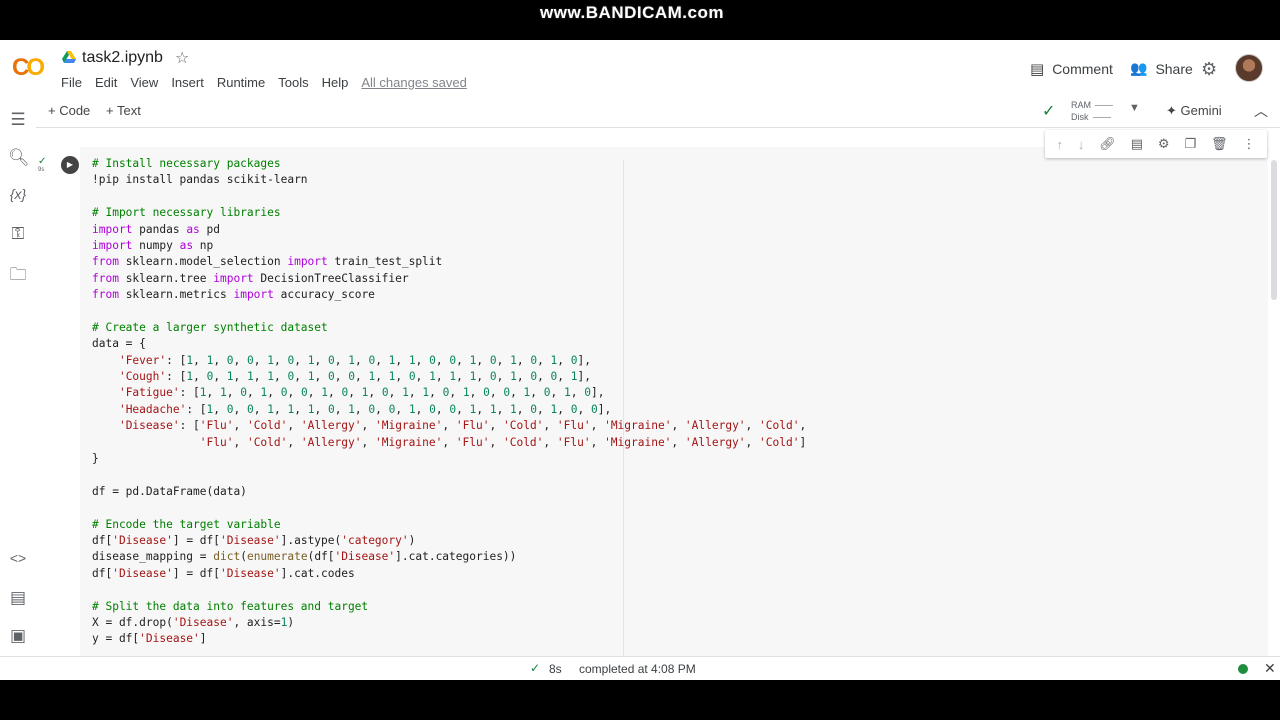 Image resolution: width=1280 pixels, height=720 pixels. Describe the element at coordinates (1081, 144) in the screenshot. I see `move-down-icon: ↓` at that location.